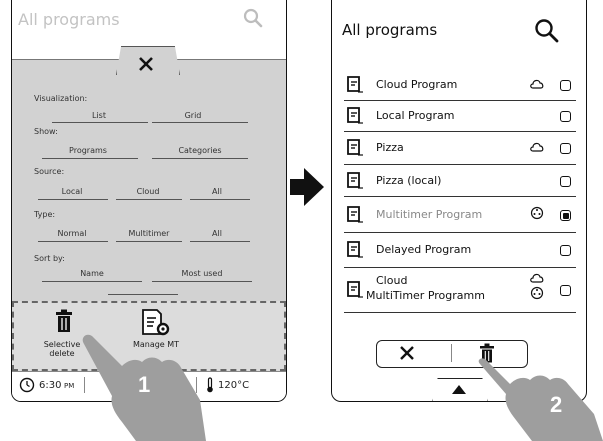  What do you see at coordinates (200, 150) in the screenshot?
I see `show-option-categories: Categories` at bounding box center [200, 150].